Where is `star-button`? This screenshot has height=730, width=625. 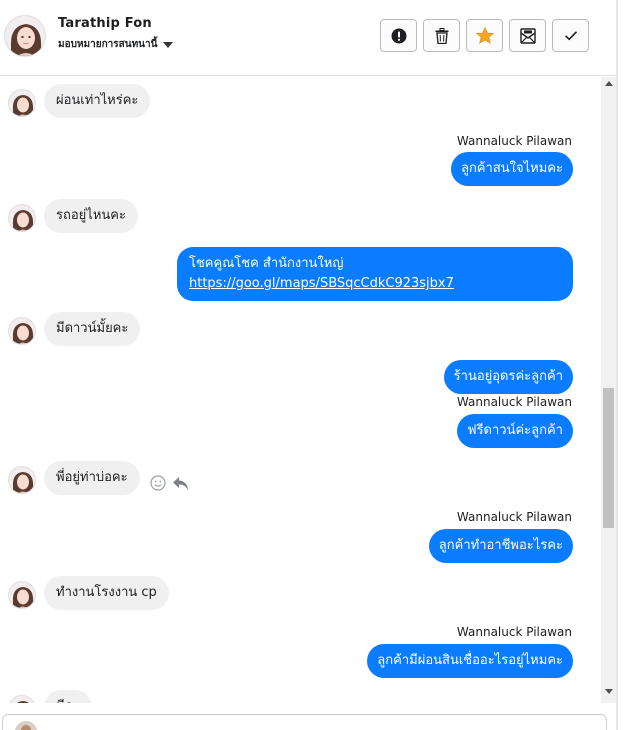 star-button is located at coordinates (484, 35).